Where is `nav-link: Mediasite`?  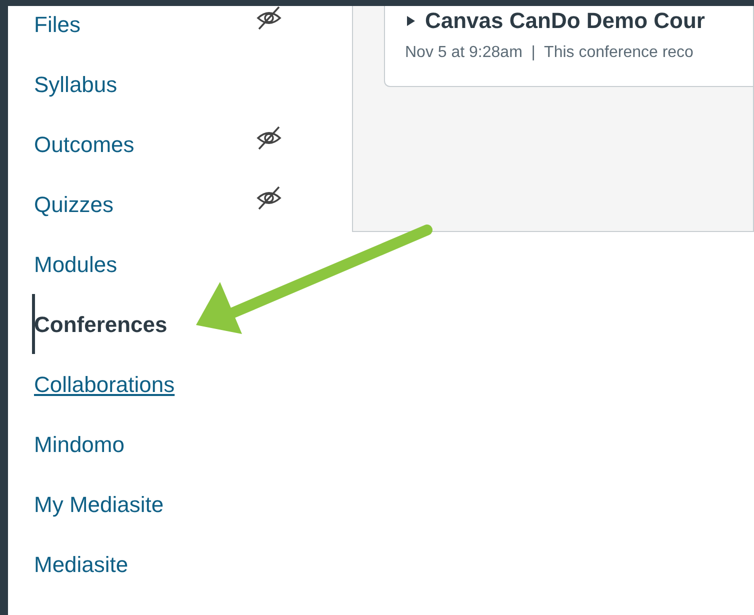
nav-link: Mediasite is located at coordinates (81, 564).